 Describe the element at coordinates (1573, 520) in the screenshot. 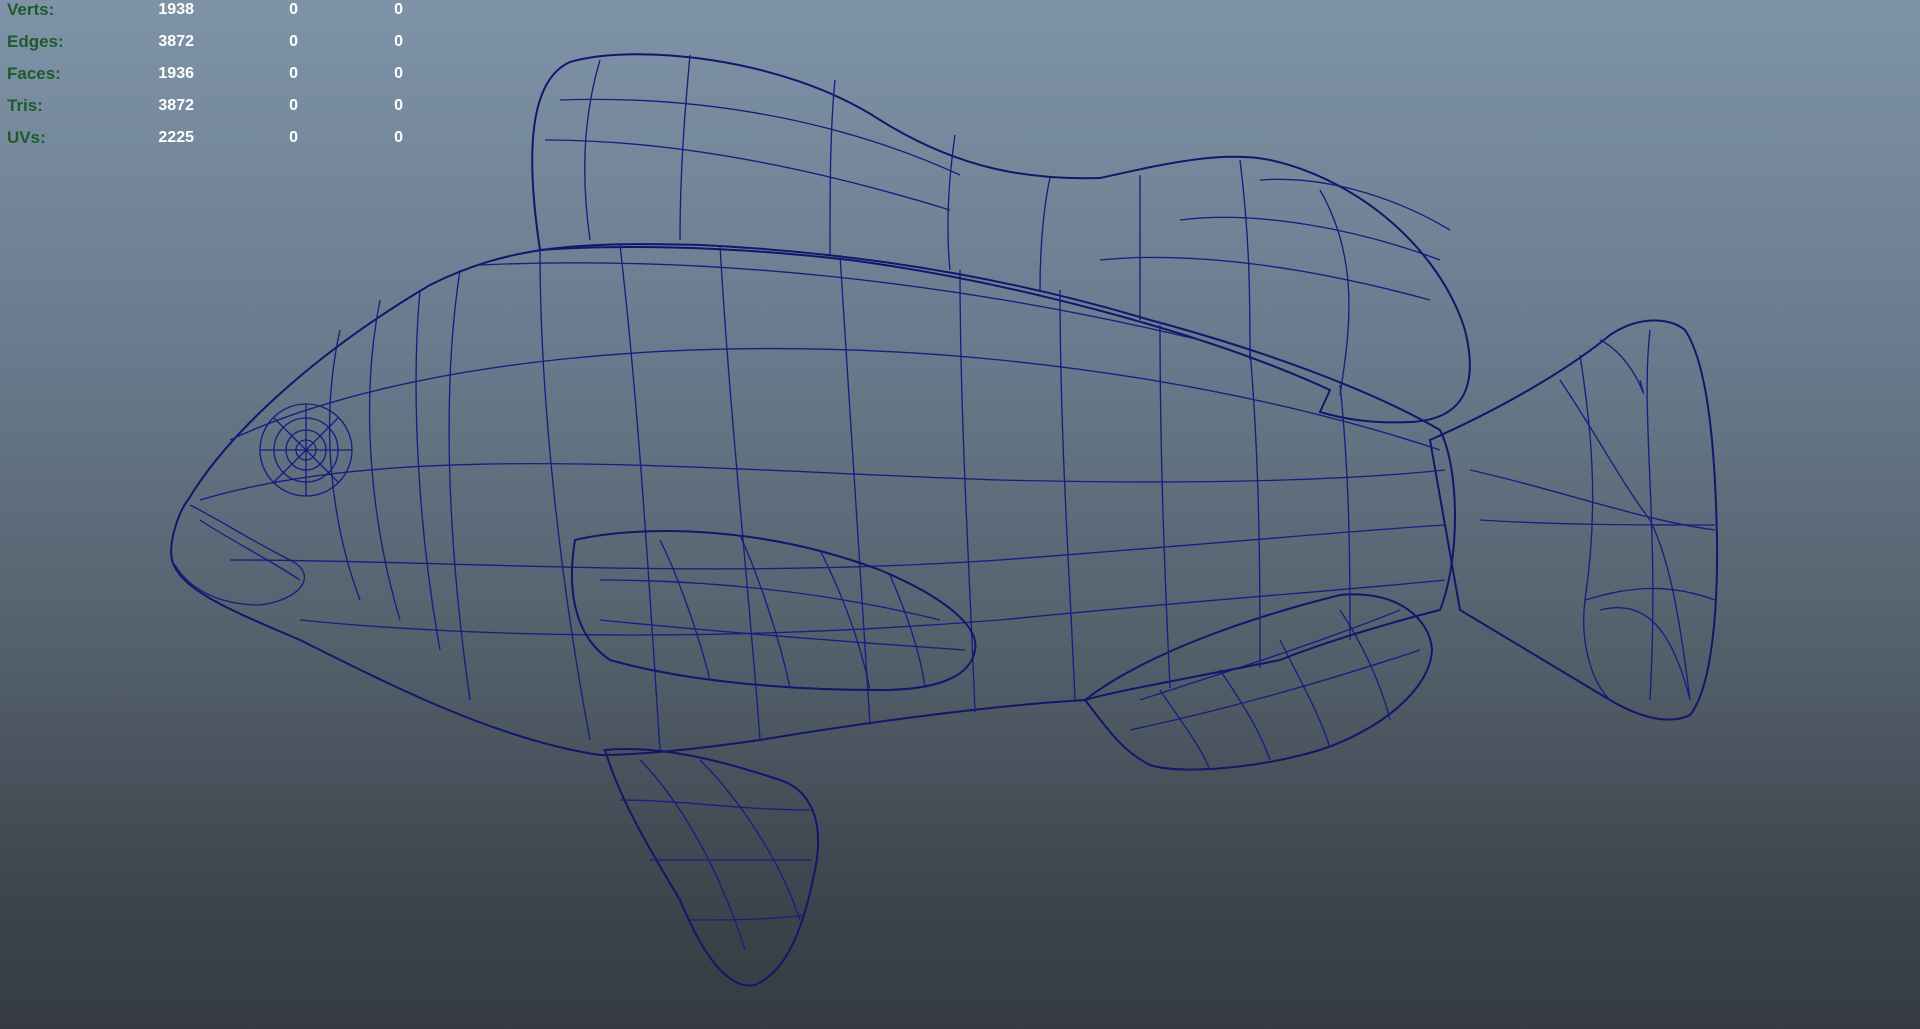

I see `tail-fin` at that location.